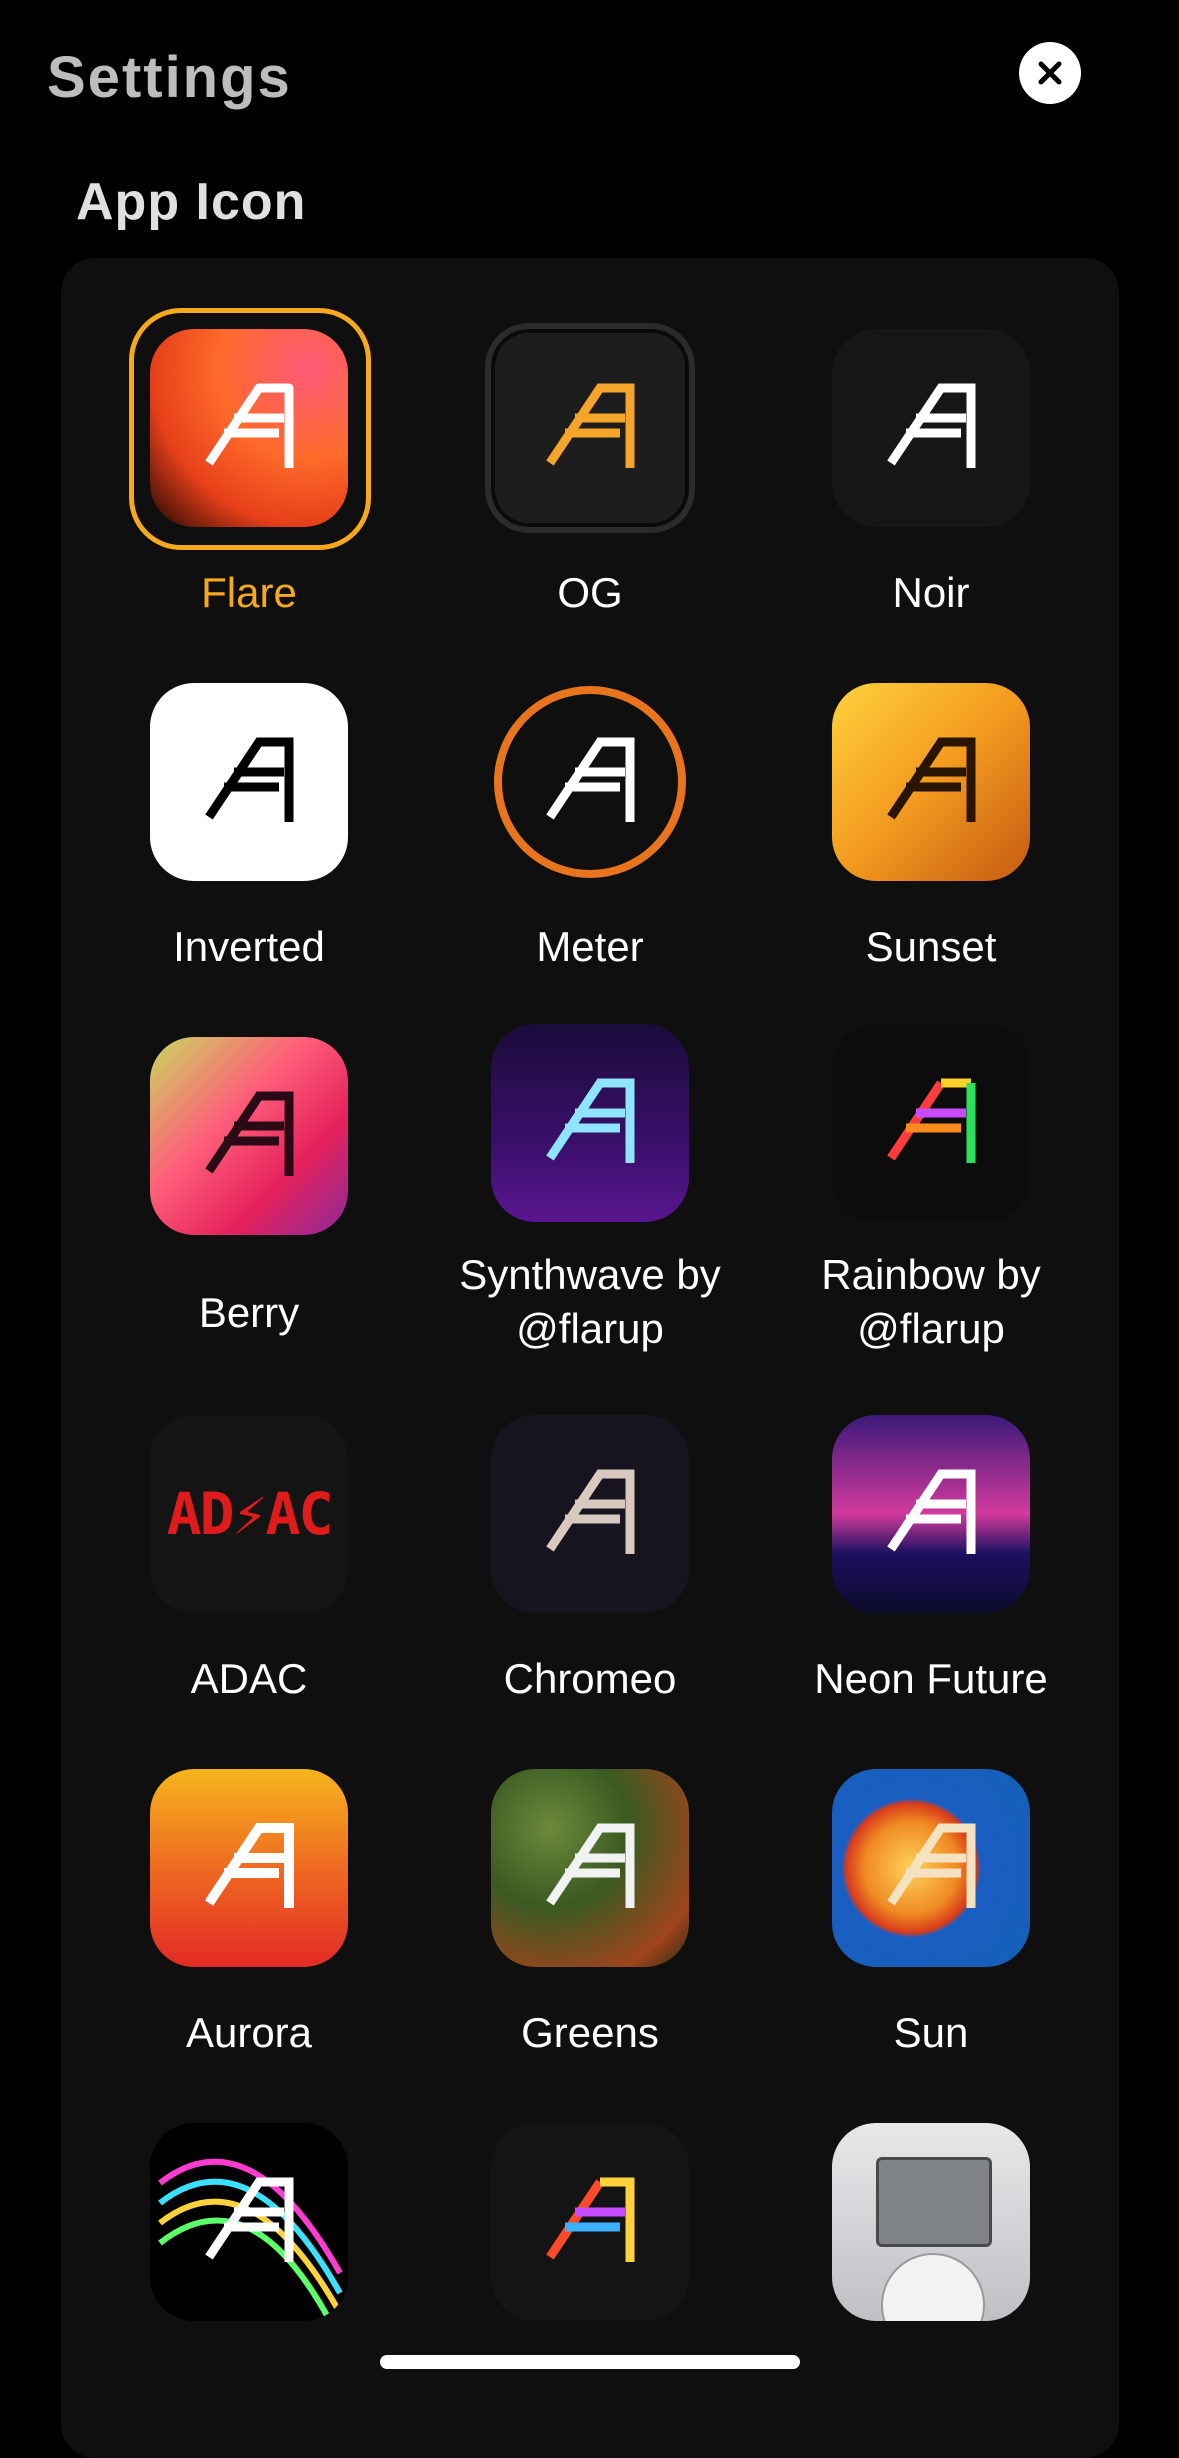  Describe the element at coordinates (590, 1868) in the screenshot. I see `greens-icon` at that location.